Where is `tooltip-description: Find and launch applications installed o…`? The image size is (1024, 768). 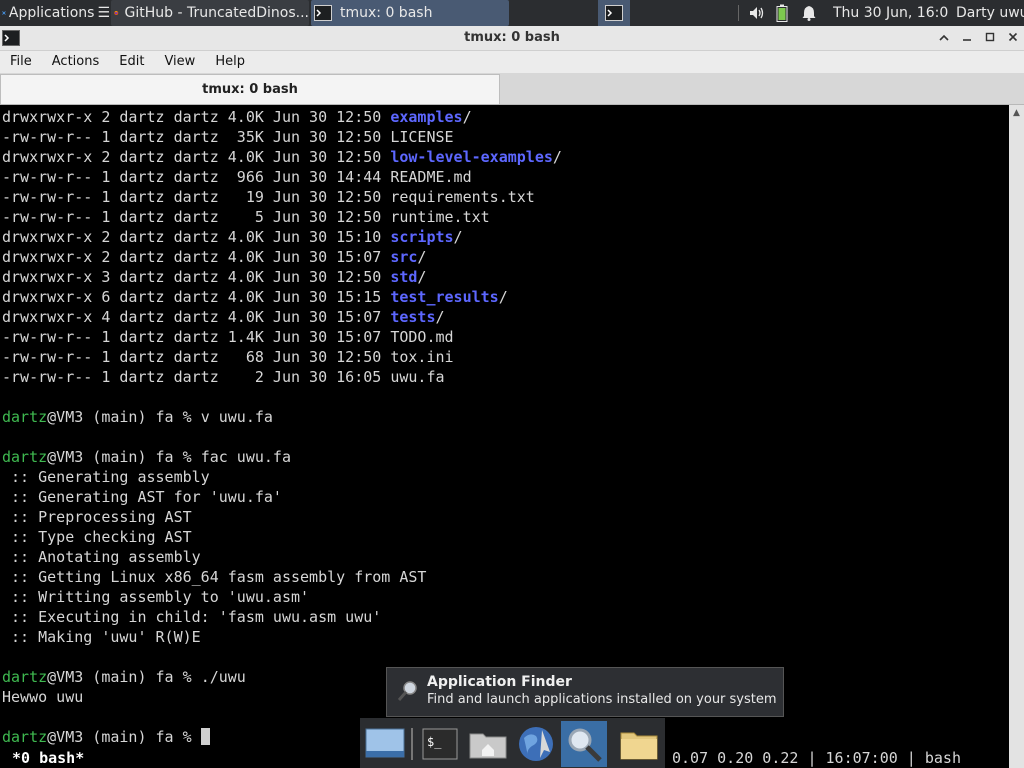
tooltip-description: Find and launch applications installed o… is located at coordinates (602, 699).